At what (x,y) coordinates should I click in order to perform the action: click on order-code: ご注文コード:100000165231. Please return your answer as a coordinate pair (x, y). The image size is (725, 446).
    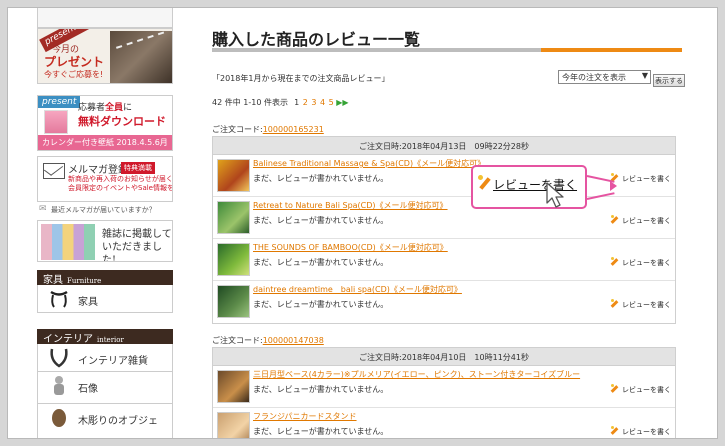
    Looking at the image, I should click on (268, 129).